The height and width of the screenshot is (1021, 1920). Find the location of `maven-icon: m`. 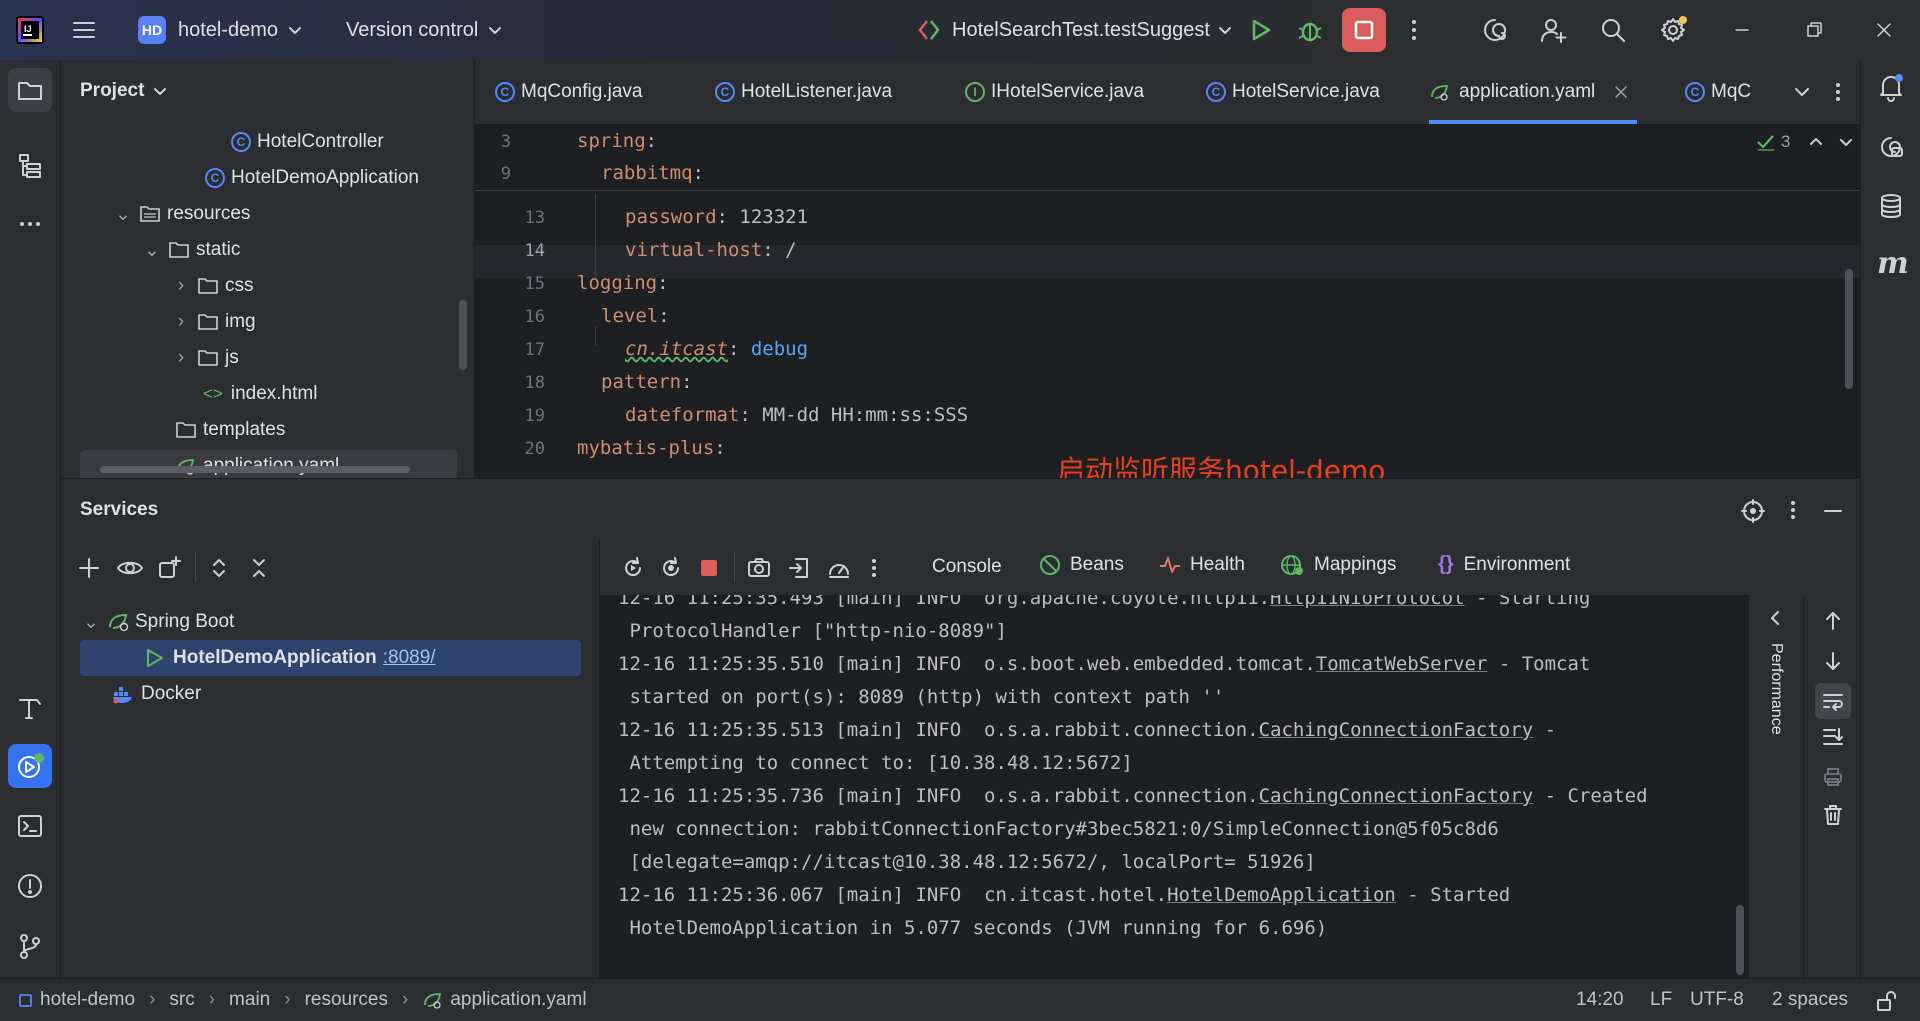

maven-icon: m is located at coordinates (1893, 263).